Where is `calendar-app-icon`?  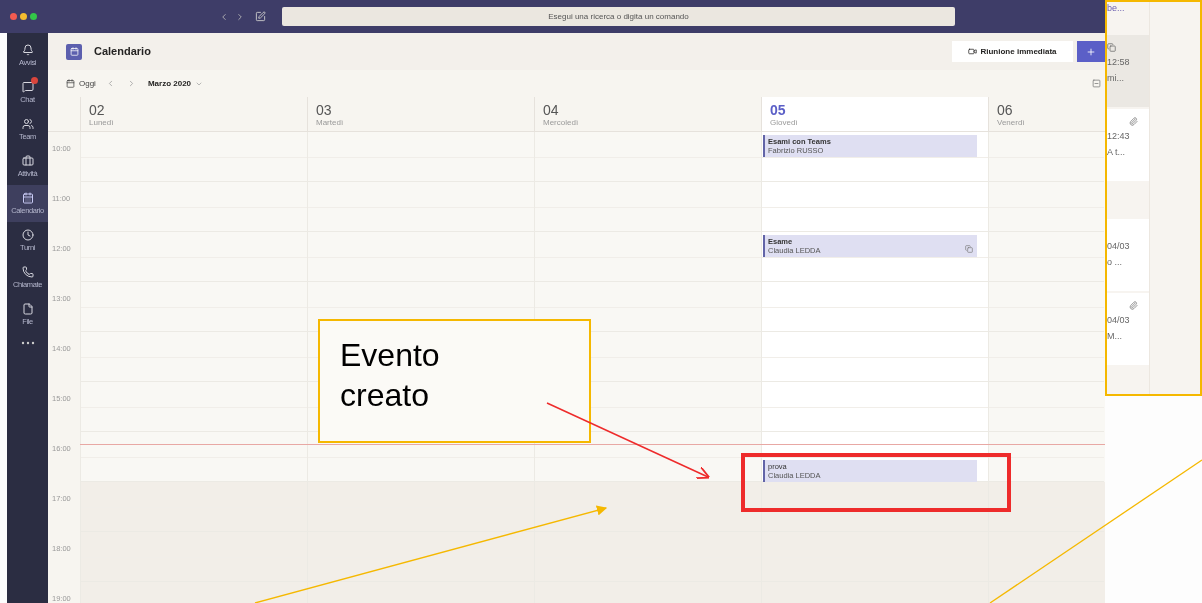
calendar-app-icon is located at coordinates (74, 51).